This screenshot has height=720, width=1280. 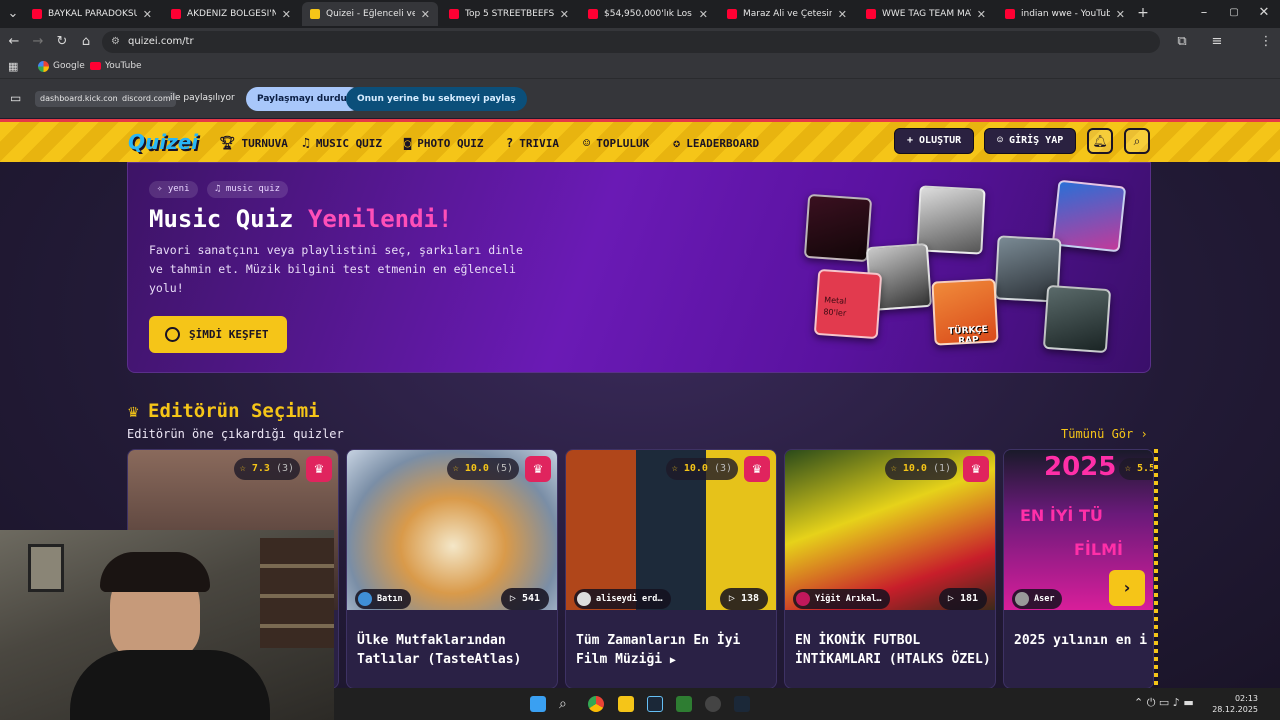 I want to click on app-icon, so click(x=684, y=704).